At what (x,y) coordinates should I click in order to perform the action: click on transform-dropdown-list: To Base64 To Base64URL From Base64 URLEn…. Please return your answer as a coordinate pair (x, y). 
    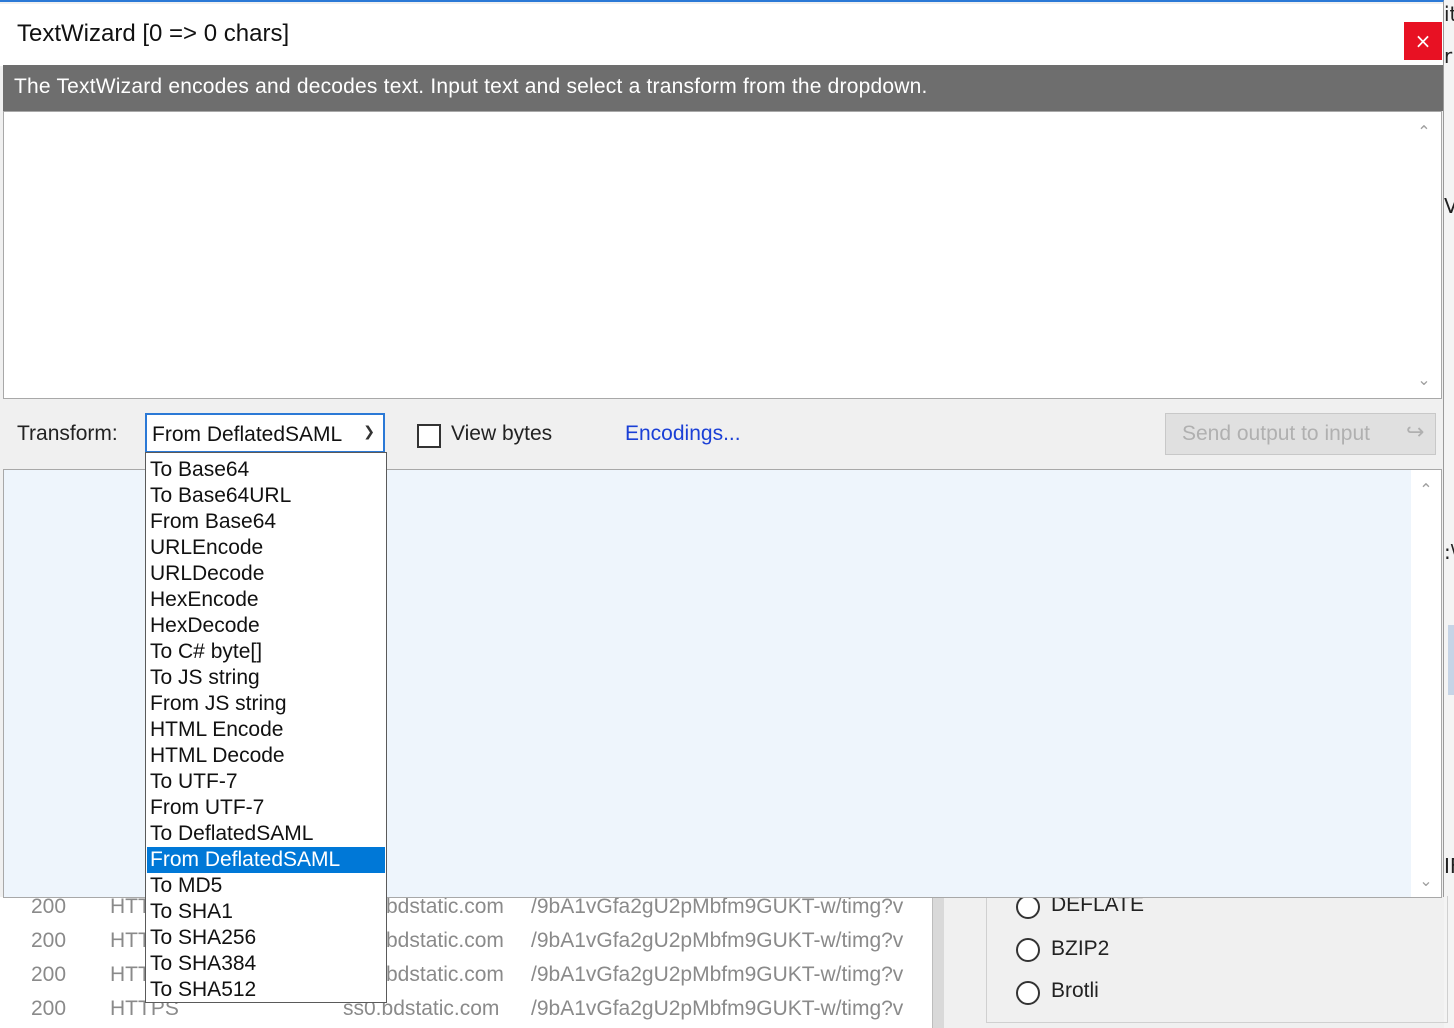
    Looking at the image, I should click on (266, 727).